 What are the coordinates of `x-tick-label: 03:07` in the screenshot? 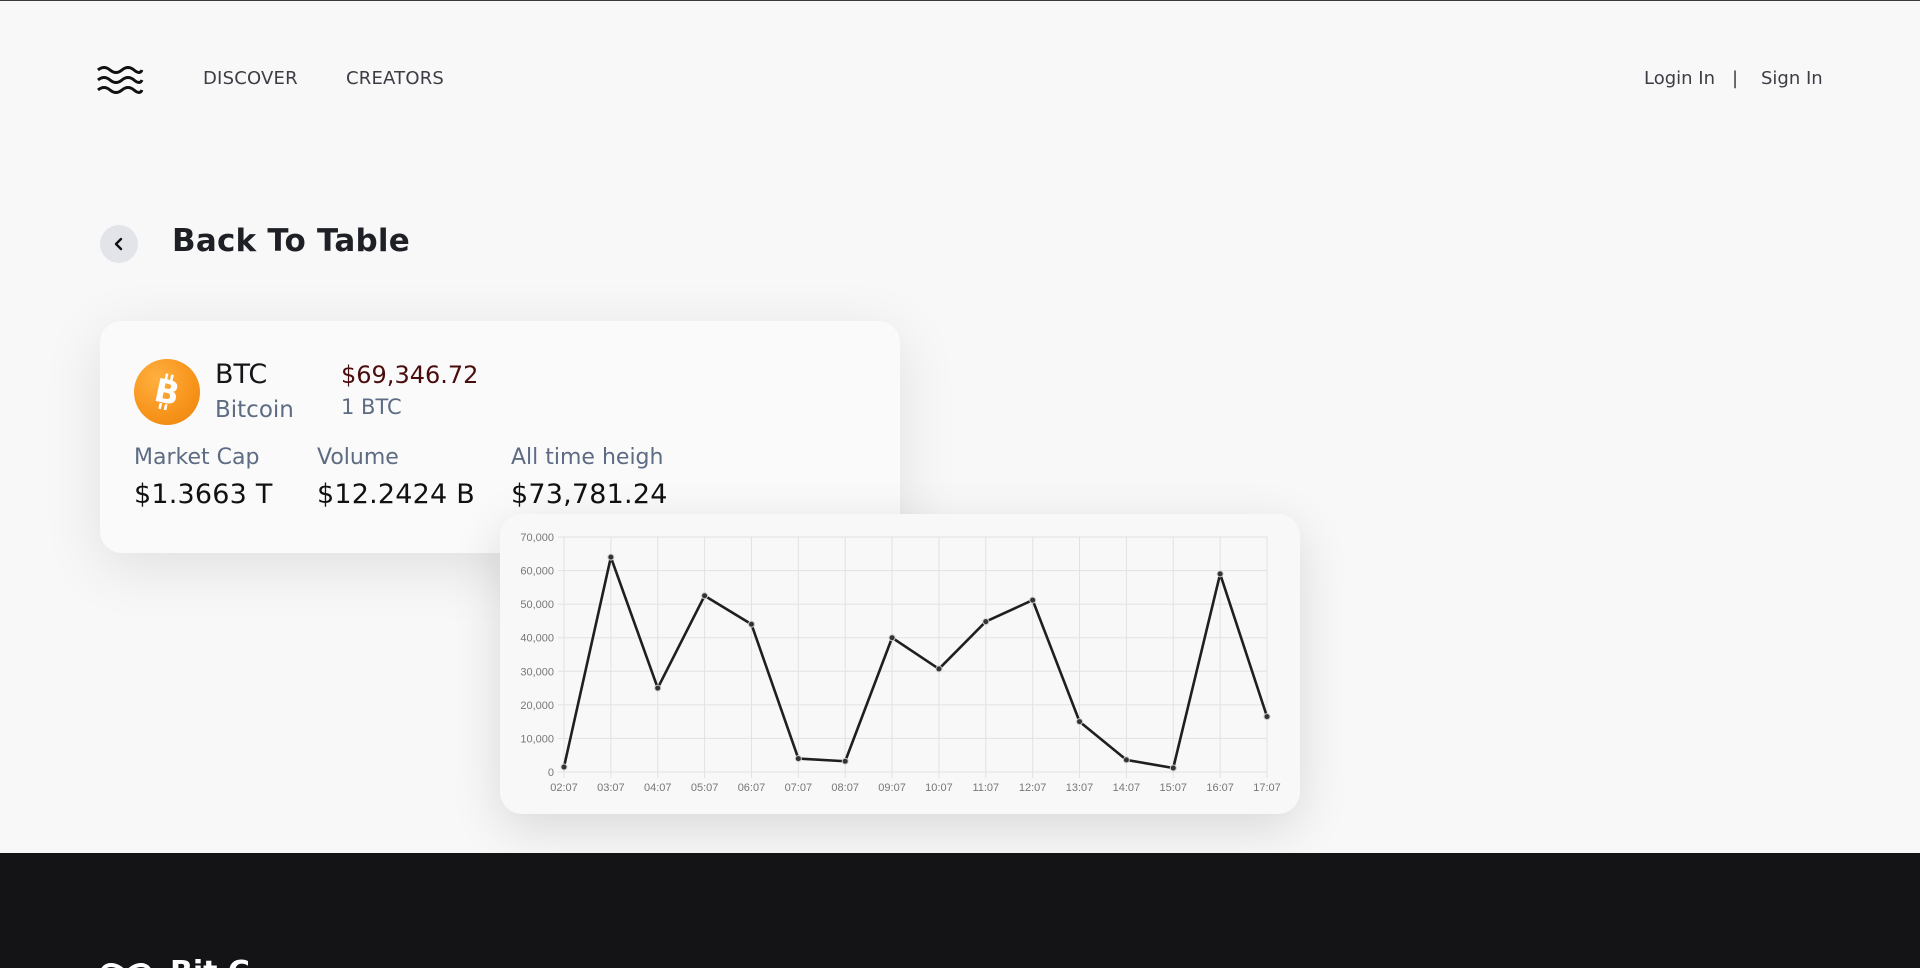 It's located at (611, 788).